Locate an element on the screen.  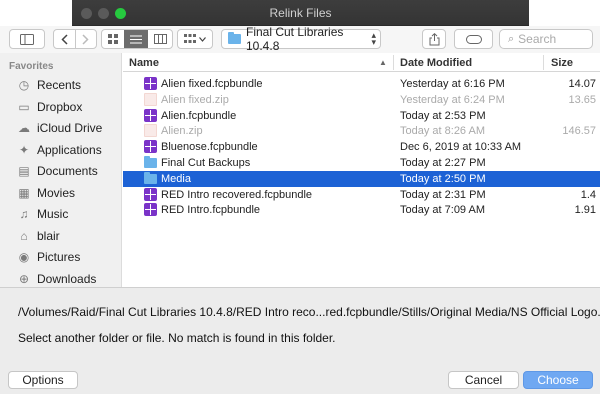
column-header: Name ▲ Date Modified Size is located at coordinates (361, 62).